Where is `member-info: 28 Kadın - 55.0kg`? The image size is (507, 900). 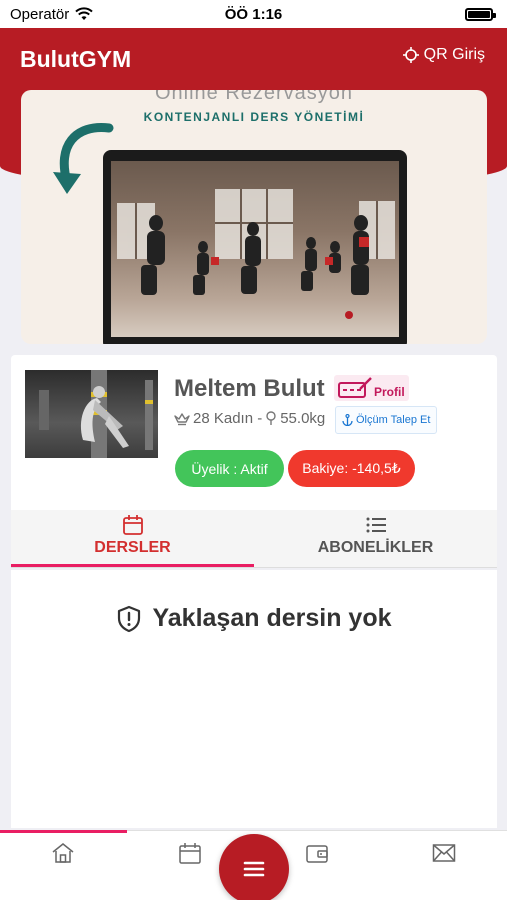
member-info: 28 Kadın - 55.0kg is located at coordinates (249, 418).